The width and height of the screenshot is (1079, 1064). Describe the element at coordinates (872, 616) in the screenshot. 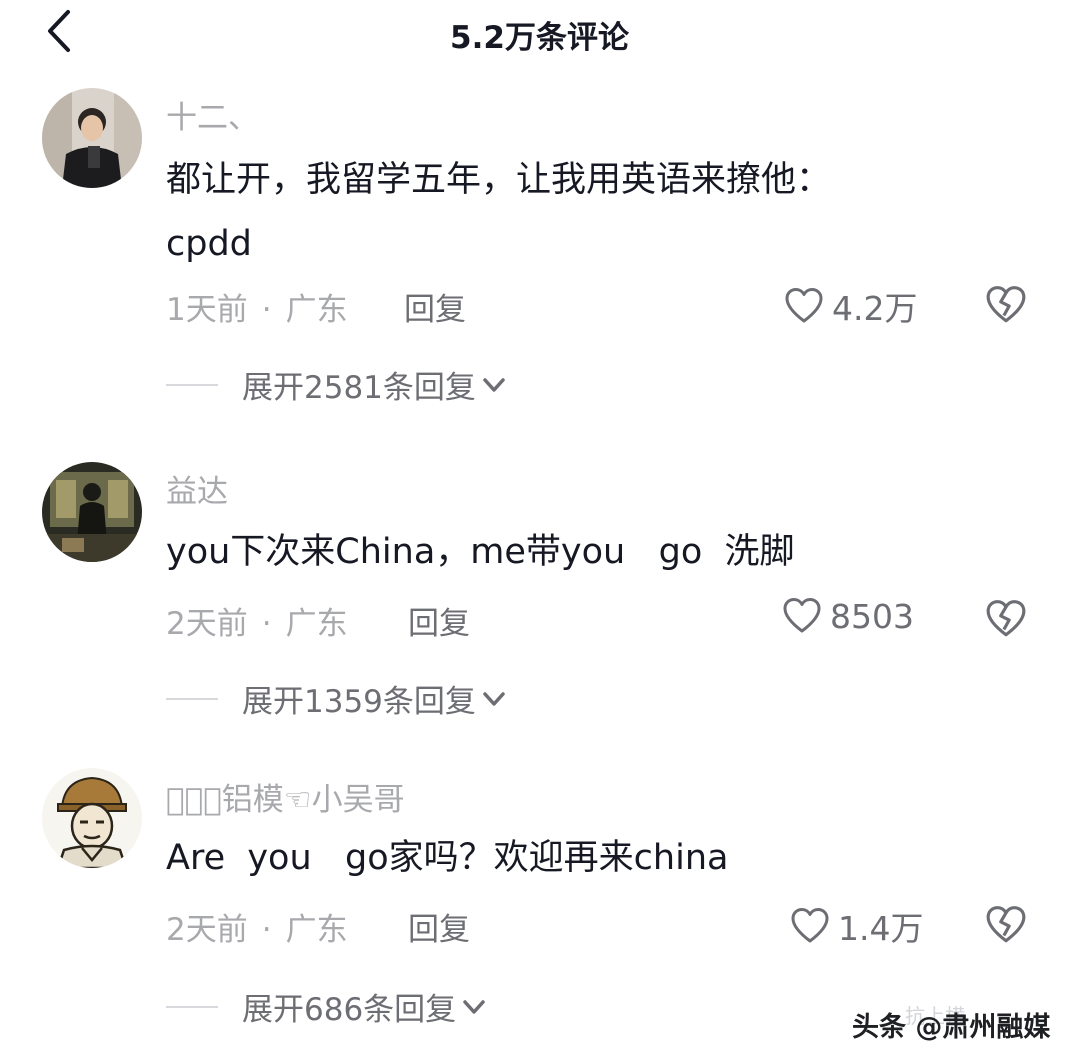

I see `like-count: 8503` at that location.